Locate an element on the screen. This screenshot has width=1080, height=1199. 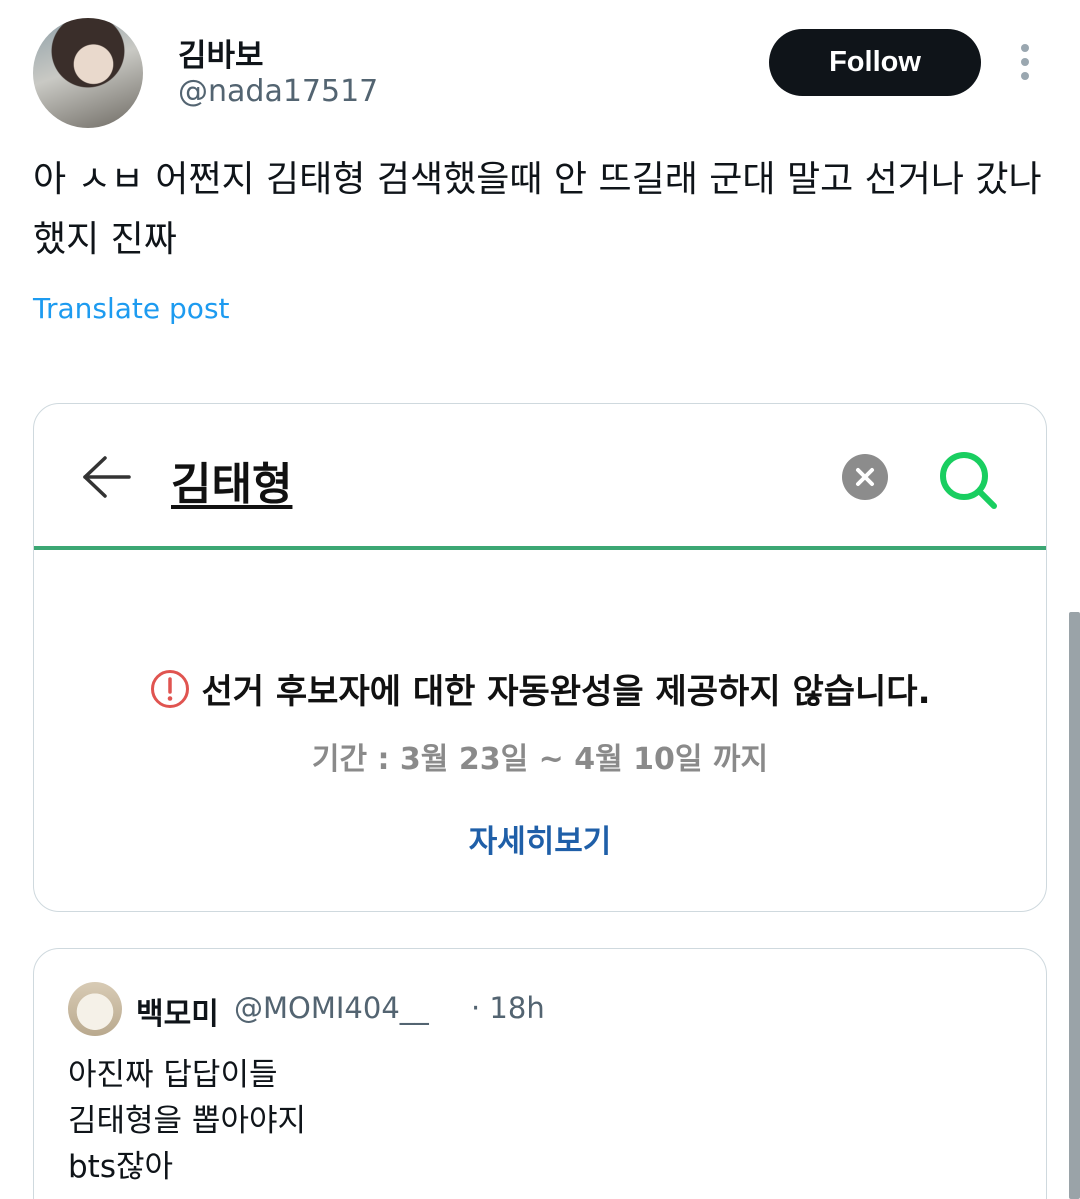
details-link: 자세히보기 is located at coordinates (540, 842).